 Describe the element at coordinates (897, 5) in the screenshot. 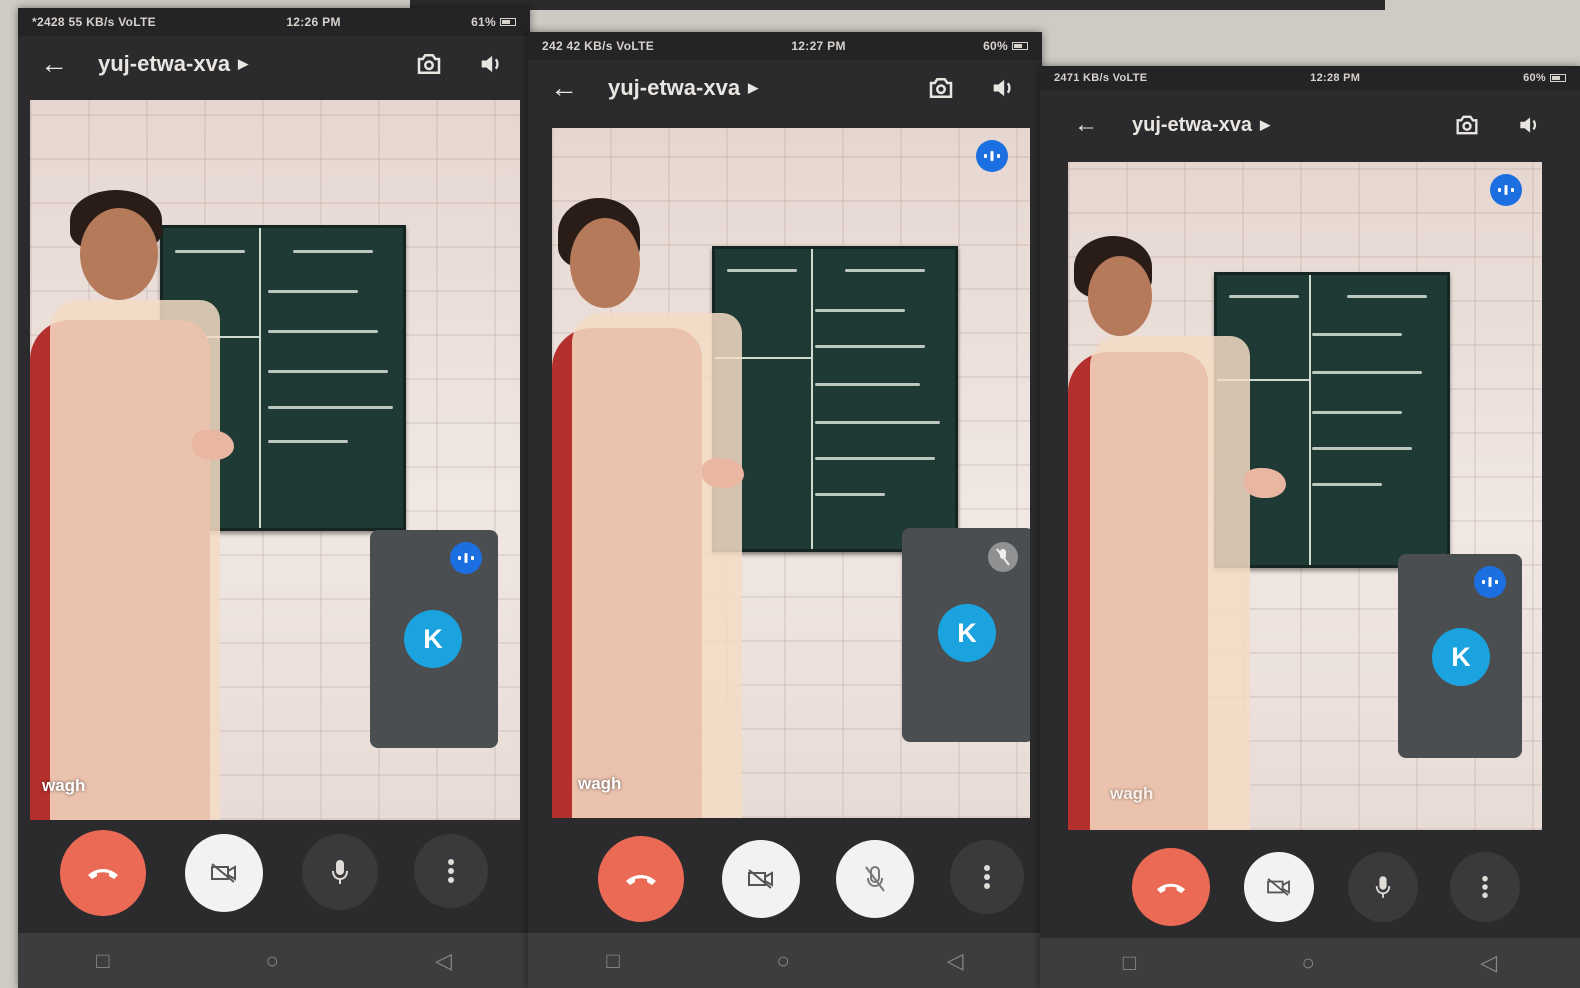

I see `top-strip` at that location.